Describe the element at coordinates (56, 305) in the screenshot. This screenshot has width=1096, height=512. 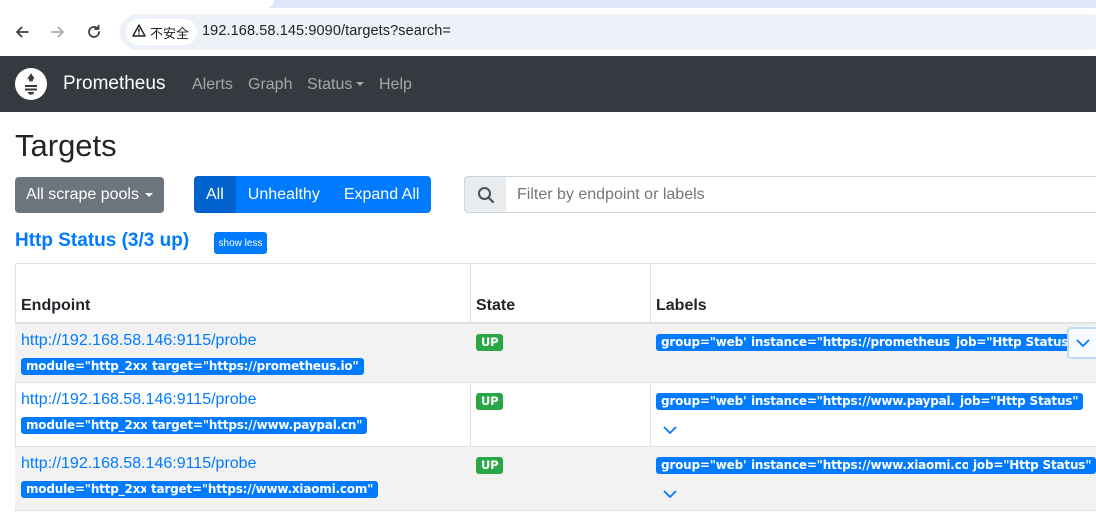
I see `column-header-endpoint: Endpoint` at that location.